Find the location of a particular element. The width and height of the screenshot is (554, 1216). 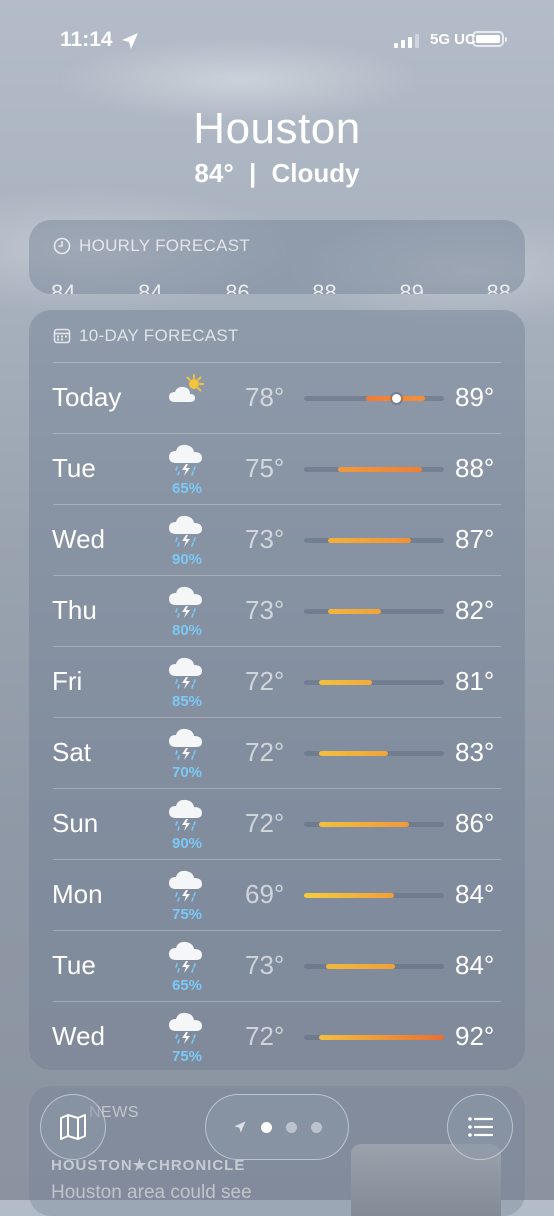

status-time: 11:14 is located at coordinates (86, 39).